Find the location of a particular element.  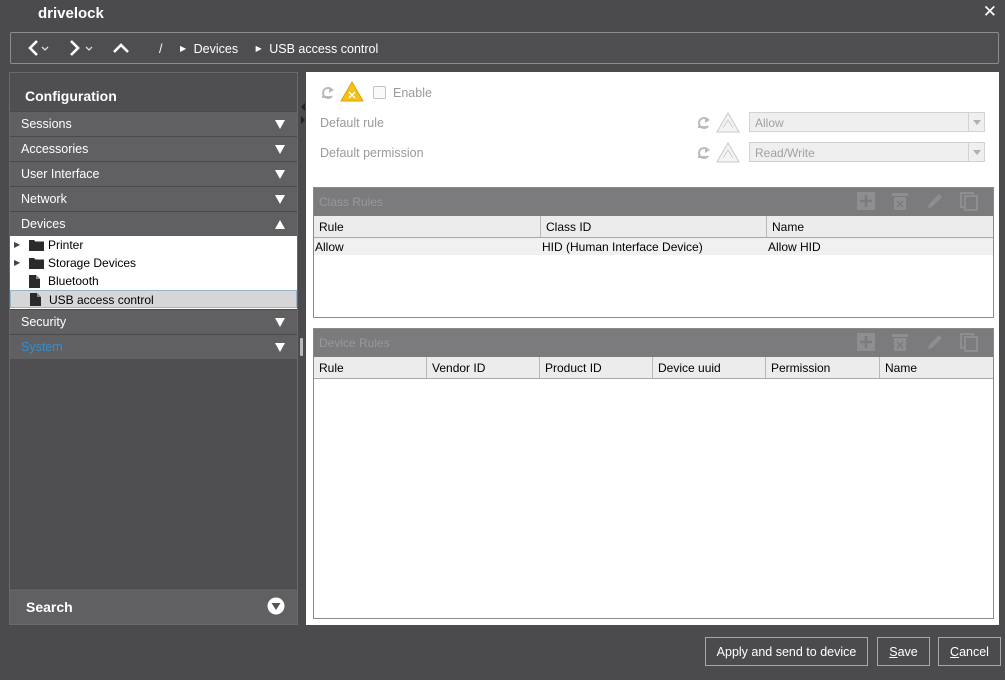

tree-item-bluetooth: Bluetooth is located at coordinates (153, 281).